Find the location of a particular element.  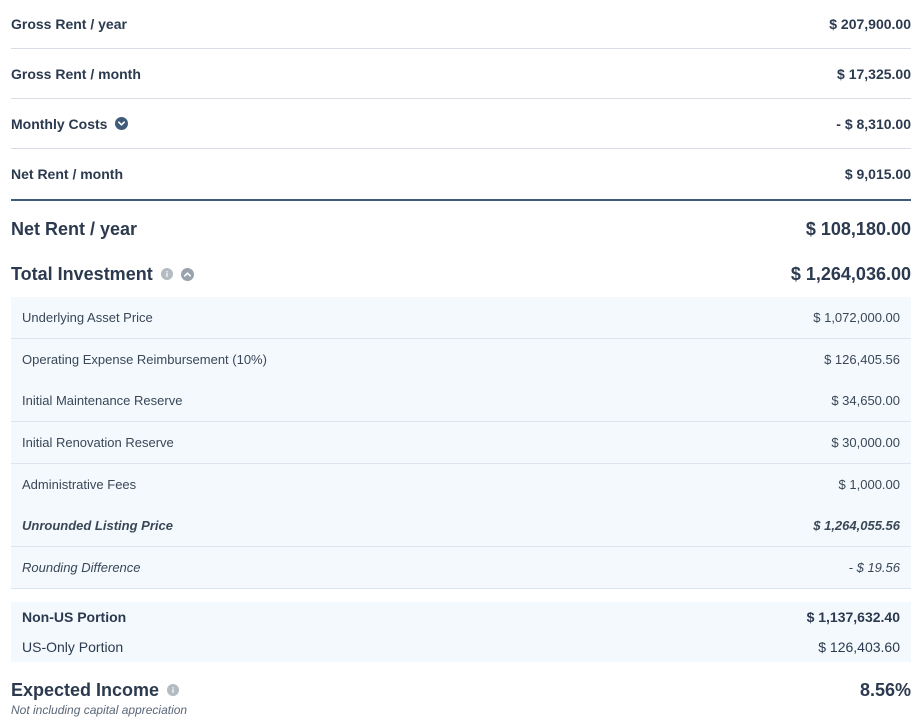

monthly-costs-label: Monthly Costs is located at coordinates (59, 123).